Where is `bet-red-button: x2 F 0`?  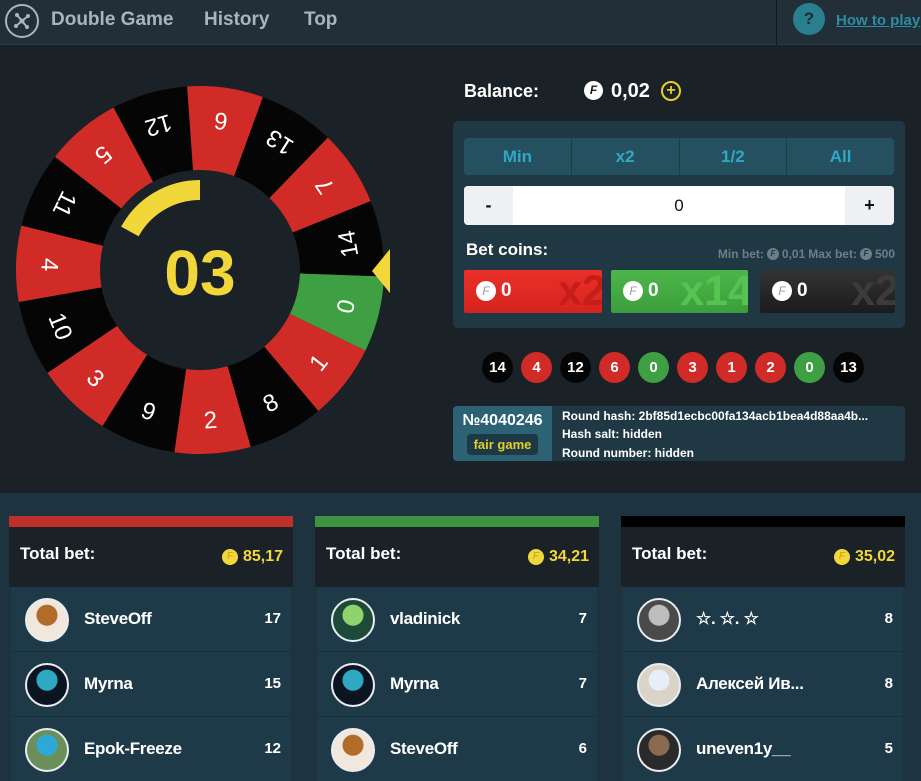 bet-red-button: x2 F 0 is located at coordinates (533, 291).